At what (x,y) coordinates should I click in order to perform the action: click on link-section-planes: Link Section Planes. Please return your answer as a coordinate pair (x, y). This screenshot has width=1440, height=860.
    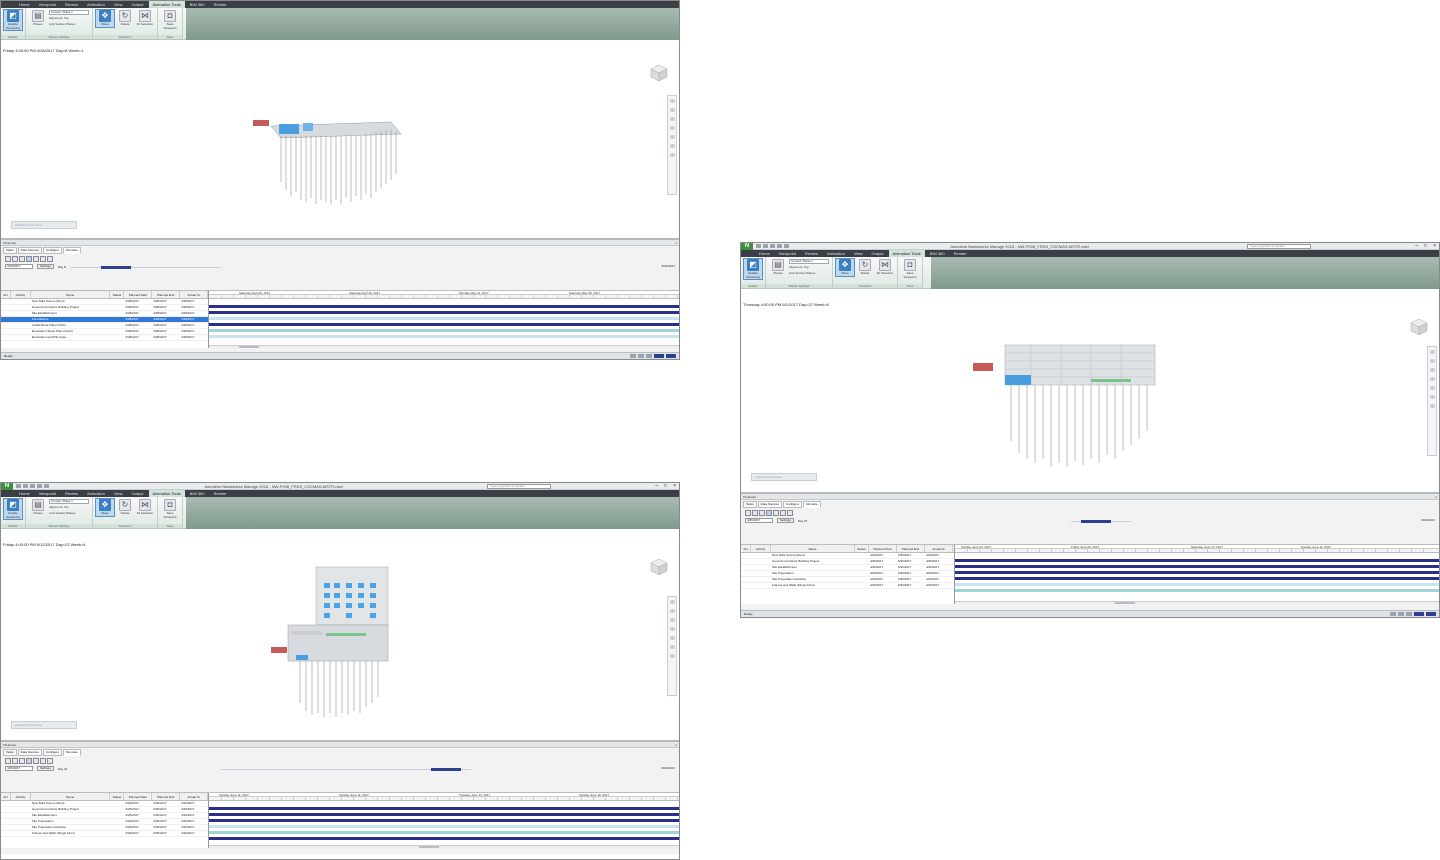
    Looking at the image, I should click on (69, 513).